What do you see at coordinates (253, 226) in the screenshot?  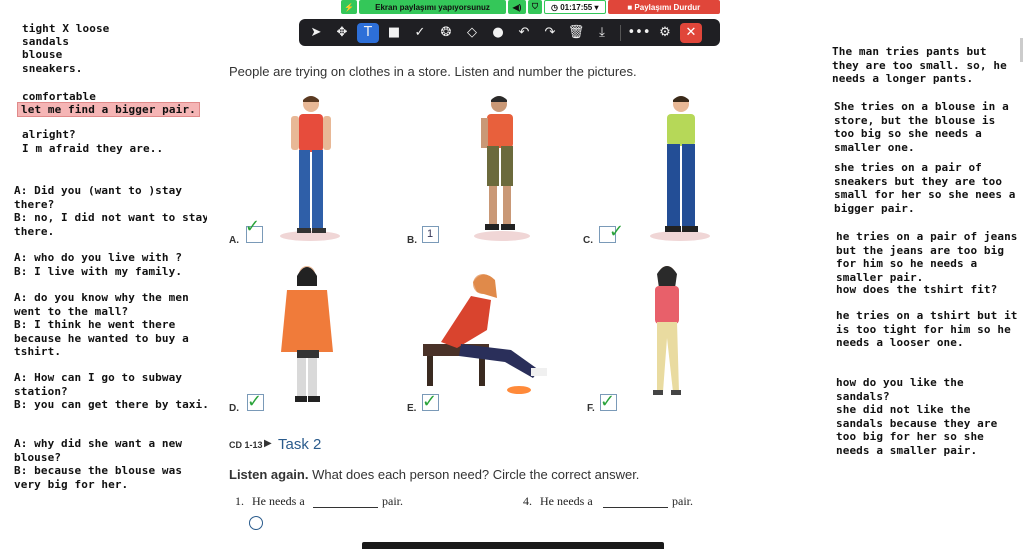 I see `check-mark-a: ✓` at bounding box center [253, 226].